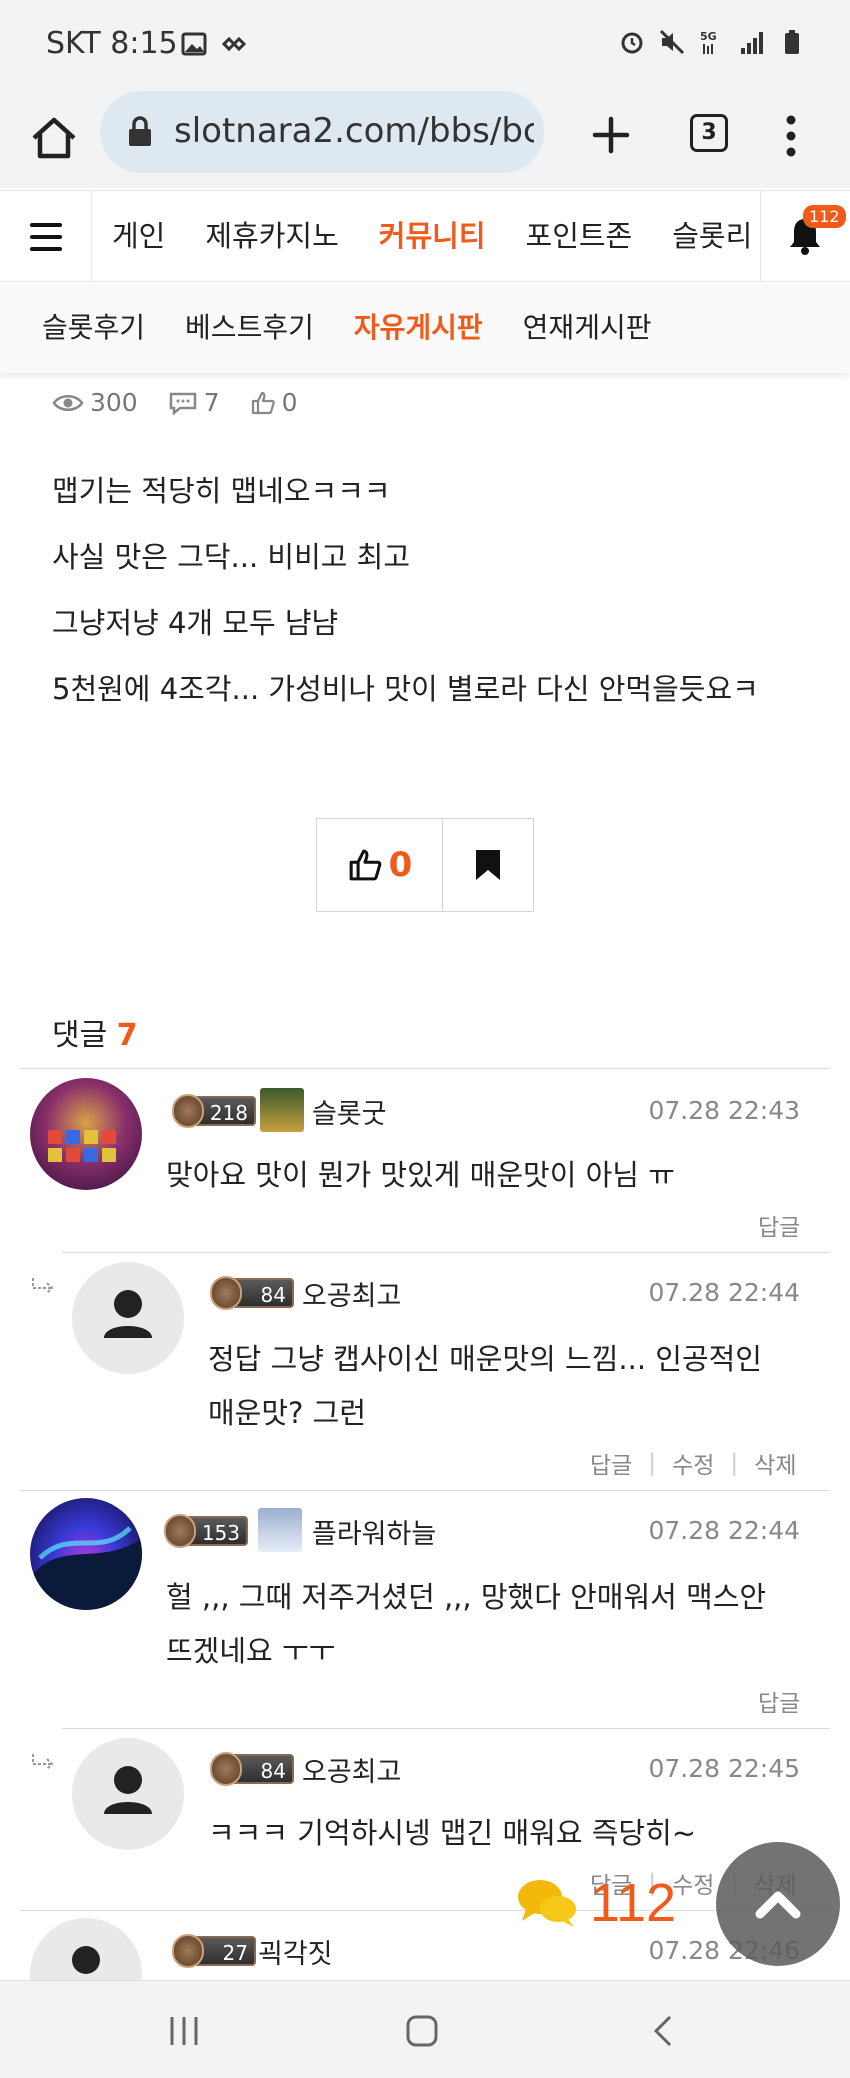 The image size is (850, 2078). I want to click on delete-button: 삭제, so click(775, 1463).